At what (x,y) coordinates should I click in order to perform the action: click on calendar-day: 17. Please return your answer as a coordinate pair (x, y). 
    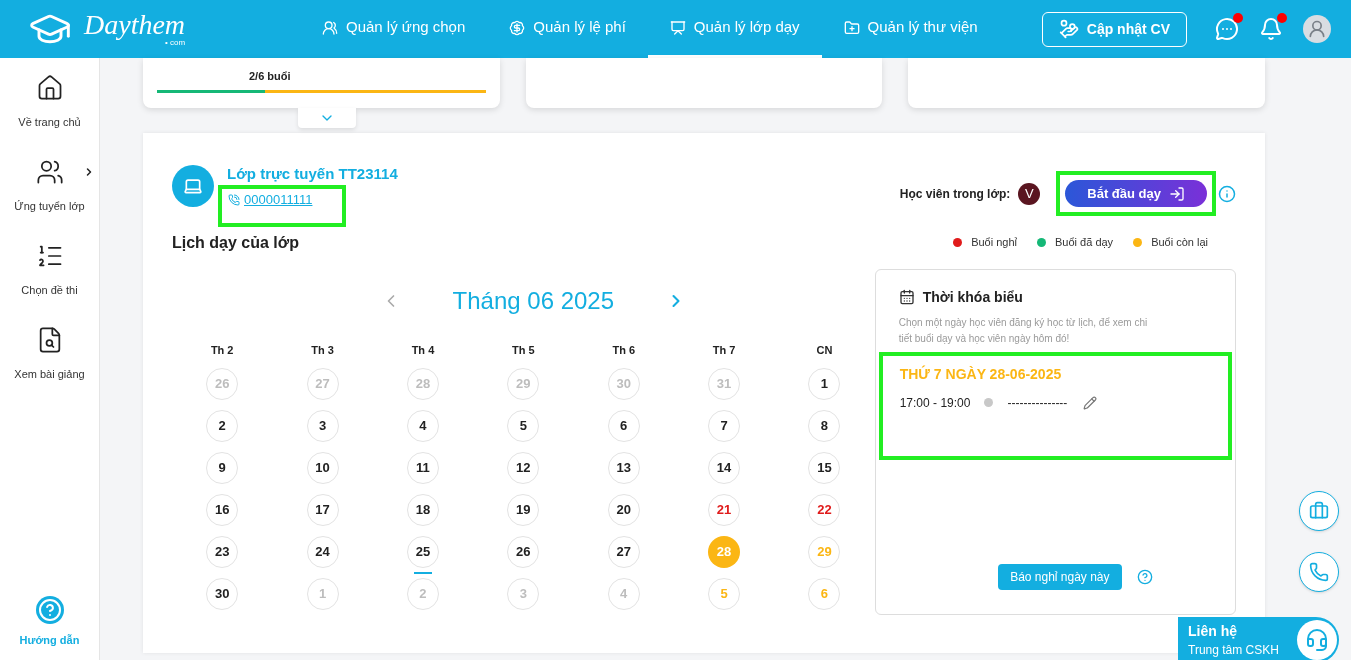
    Looking at the image, I should click on (322, 510).